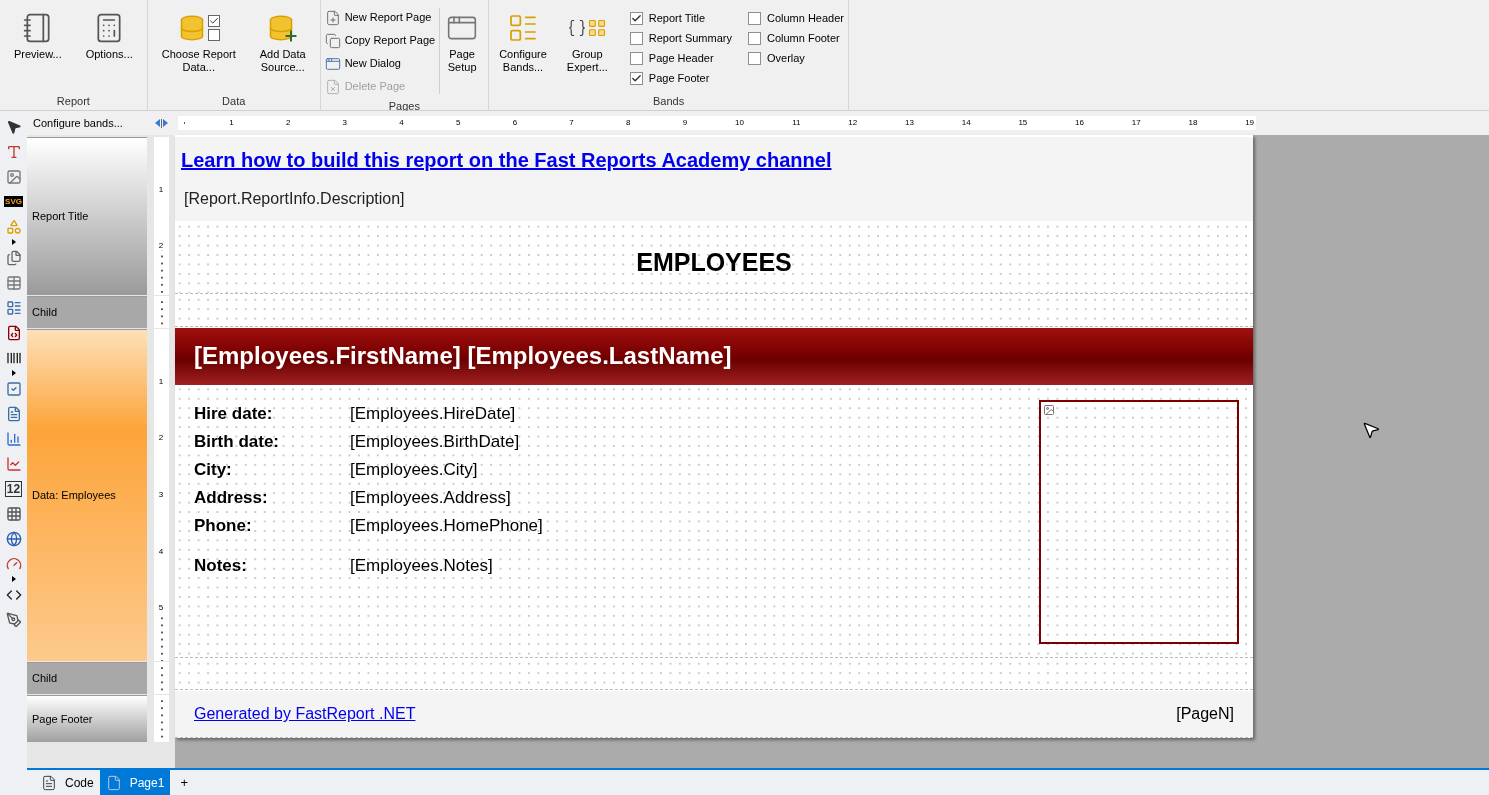  I want to click on code-file-icon, so click(49, 782).